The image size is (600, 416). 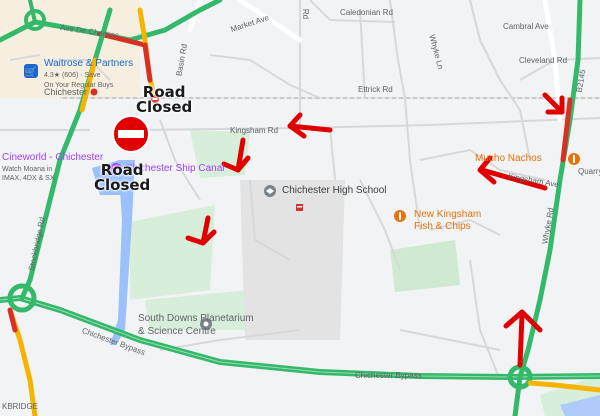 I want to click on road-label-chichester-bypass-east: Chichester Bypass, so click(x=388, y=375).